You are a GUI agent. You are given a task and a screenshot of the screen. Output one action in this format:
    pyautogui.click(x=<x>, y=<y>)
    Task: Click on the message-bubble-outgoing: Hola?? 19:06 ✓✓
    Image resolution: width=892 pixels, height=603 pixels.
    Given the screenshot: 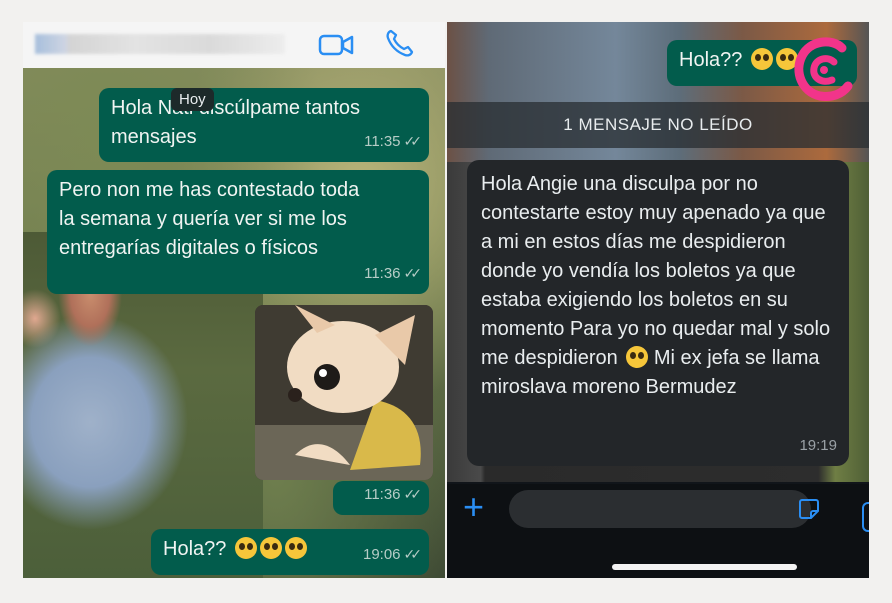 What is the action you would take?
    pyautogui.click(x=290, y=552)
    